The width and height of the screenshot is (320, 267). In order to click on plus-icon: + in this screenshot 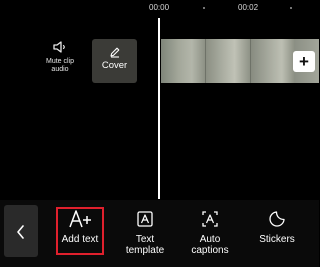, I will do `click(304, 61)`.